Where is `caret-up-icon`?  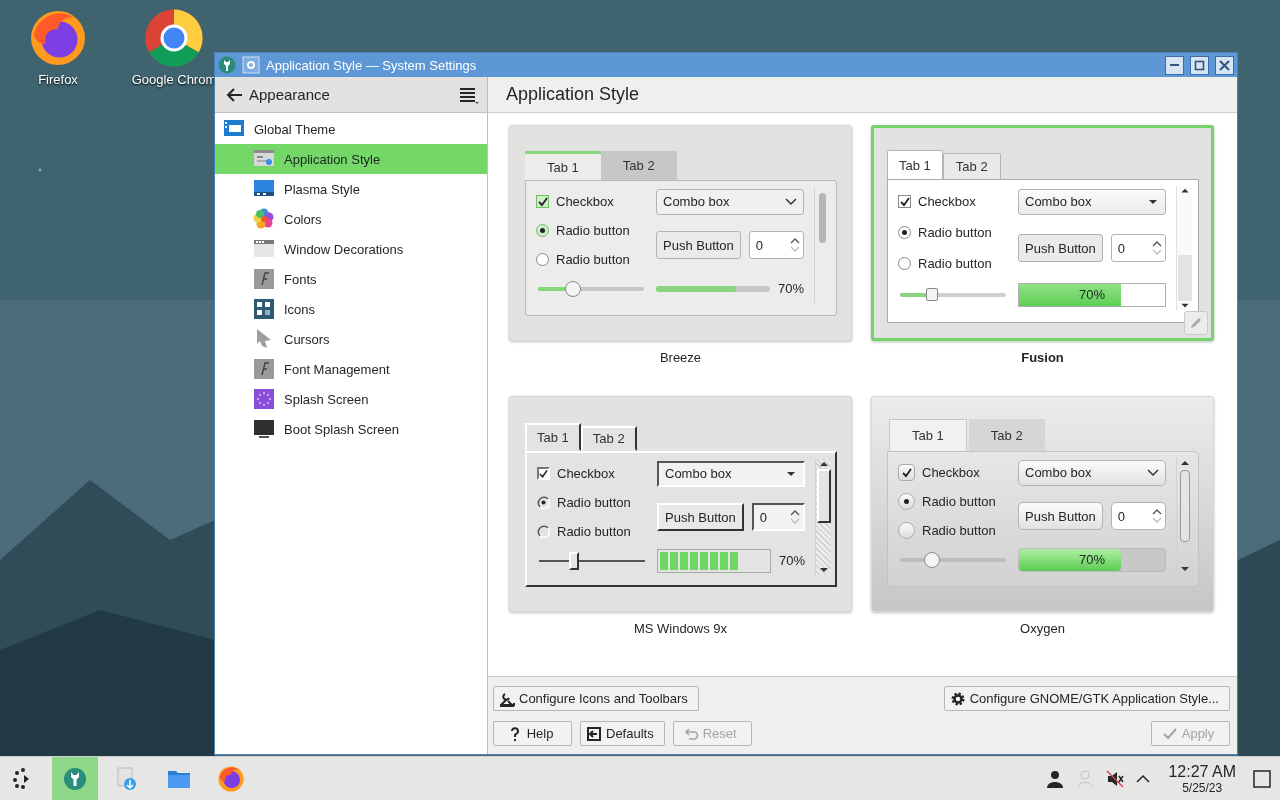 caret-up-icon is located at coordinates (1143, 778).